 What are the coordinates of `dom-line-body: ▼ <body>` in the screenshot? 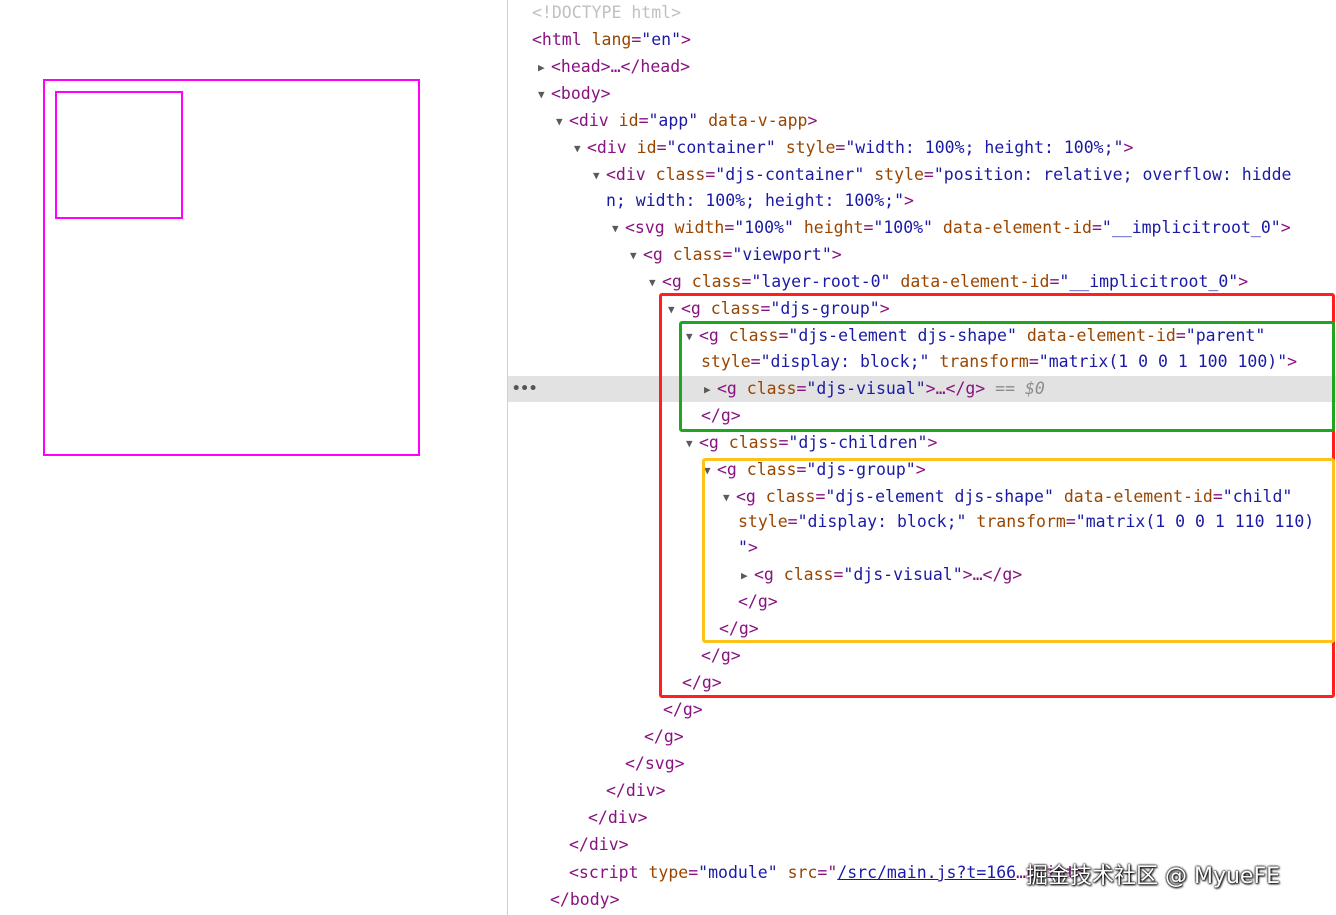 It's located at (922, 94).